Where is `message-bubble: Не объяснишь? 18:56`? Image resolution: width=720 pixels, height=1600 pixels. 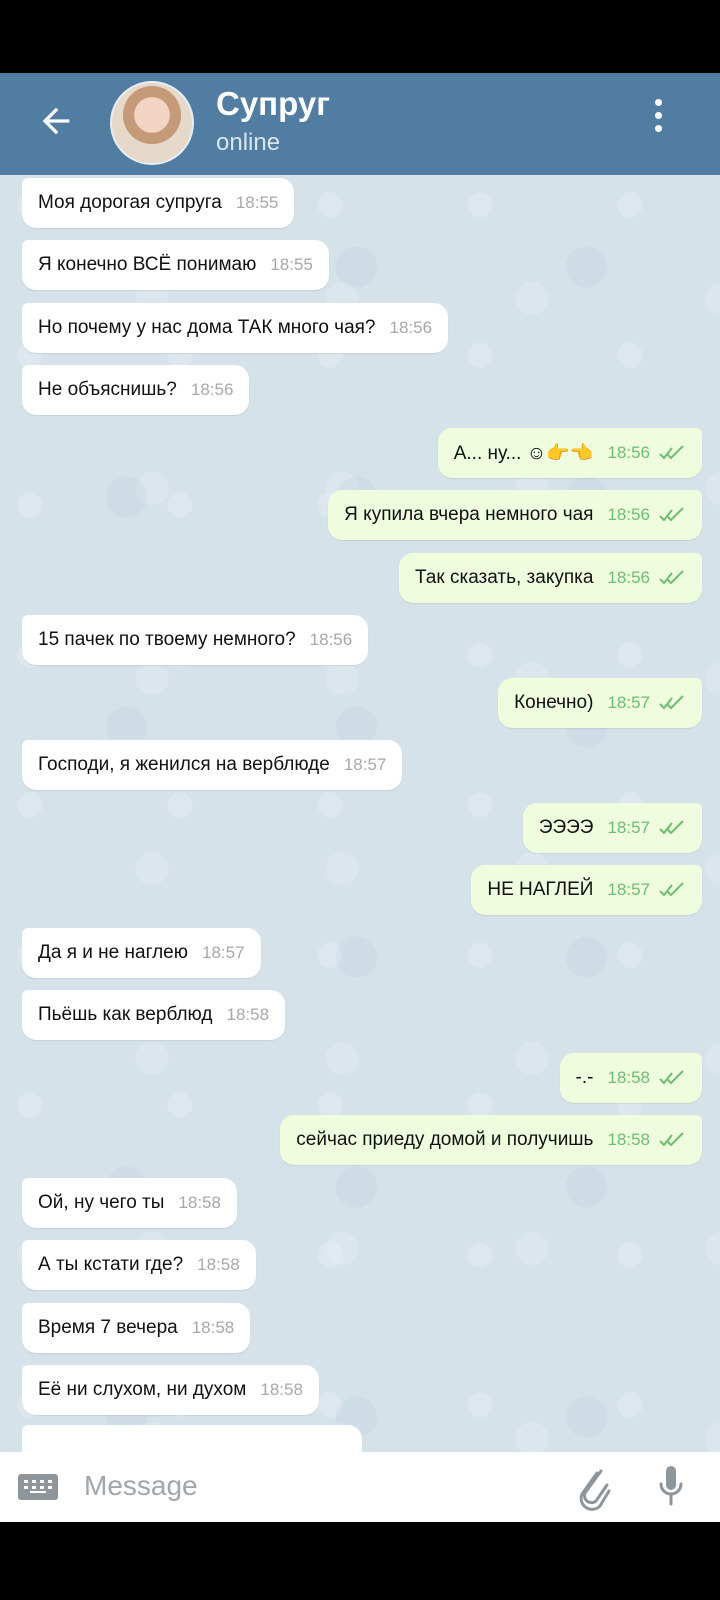
message-bubble: Не объяснишь? 18:56 is located at coordinates (136, 390).